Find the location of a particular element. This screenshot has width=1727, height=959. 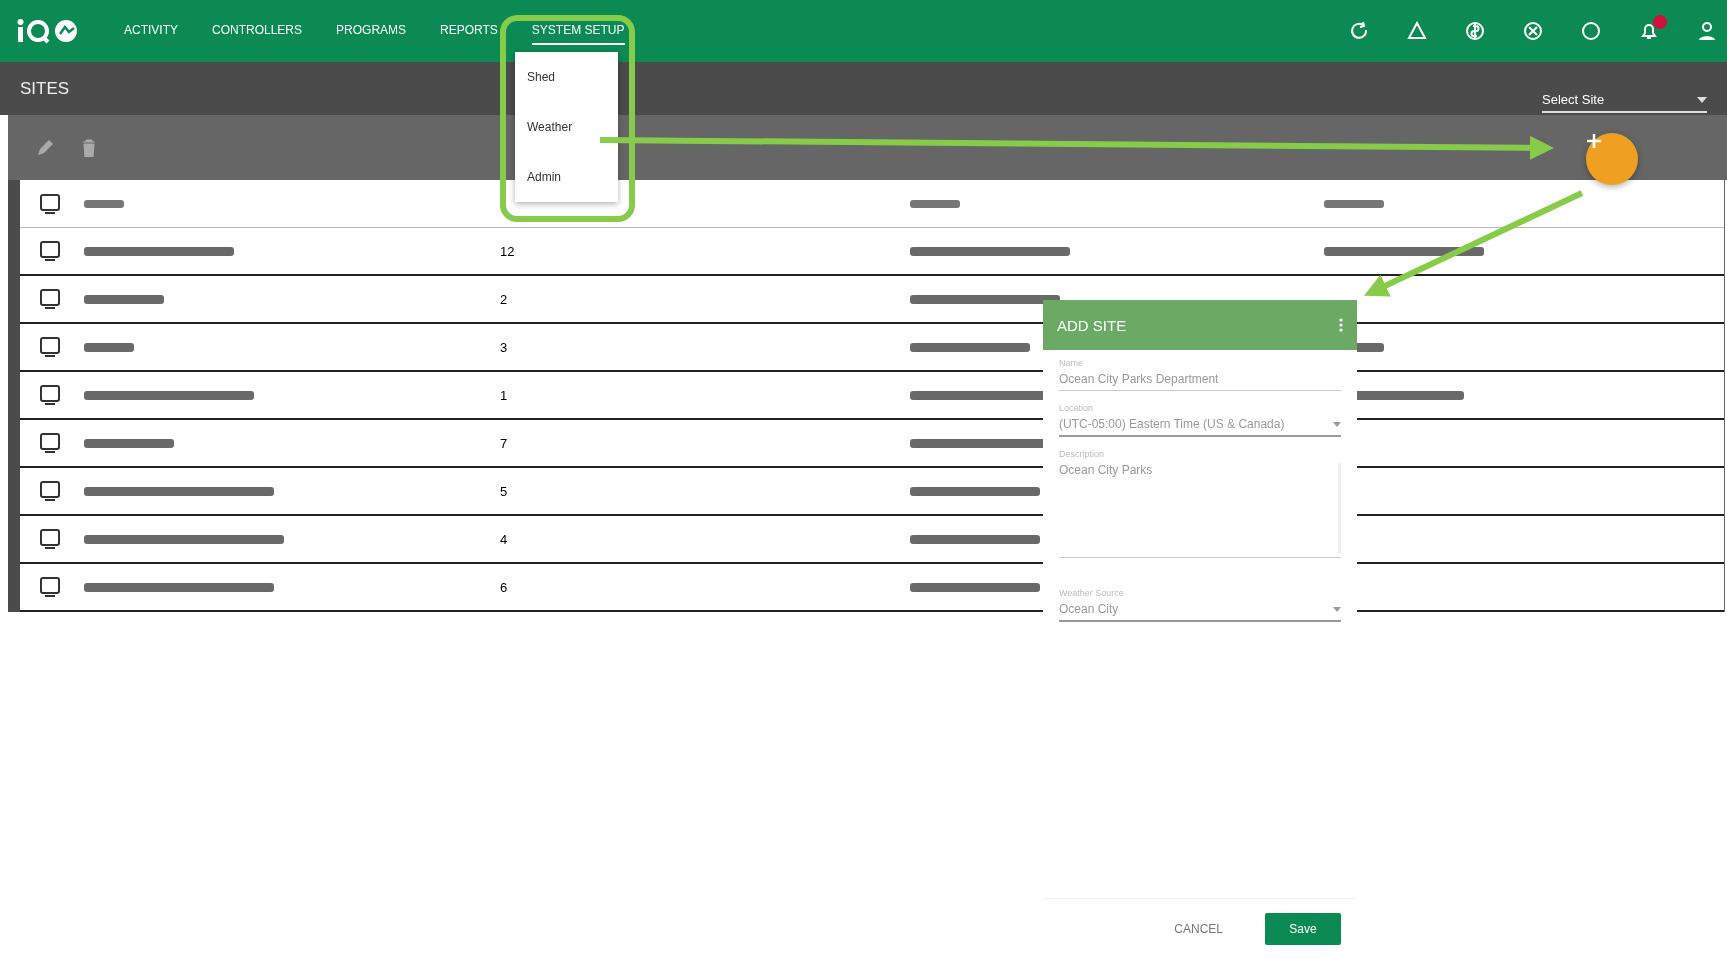

bell-icon is located at coordinates (1649, 31).